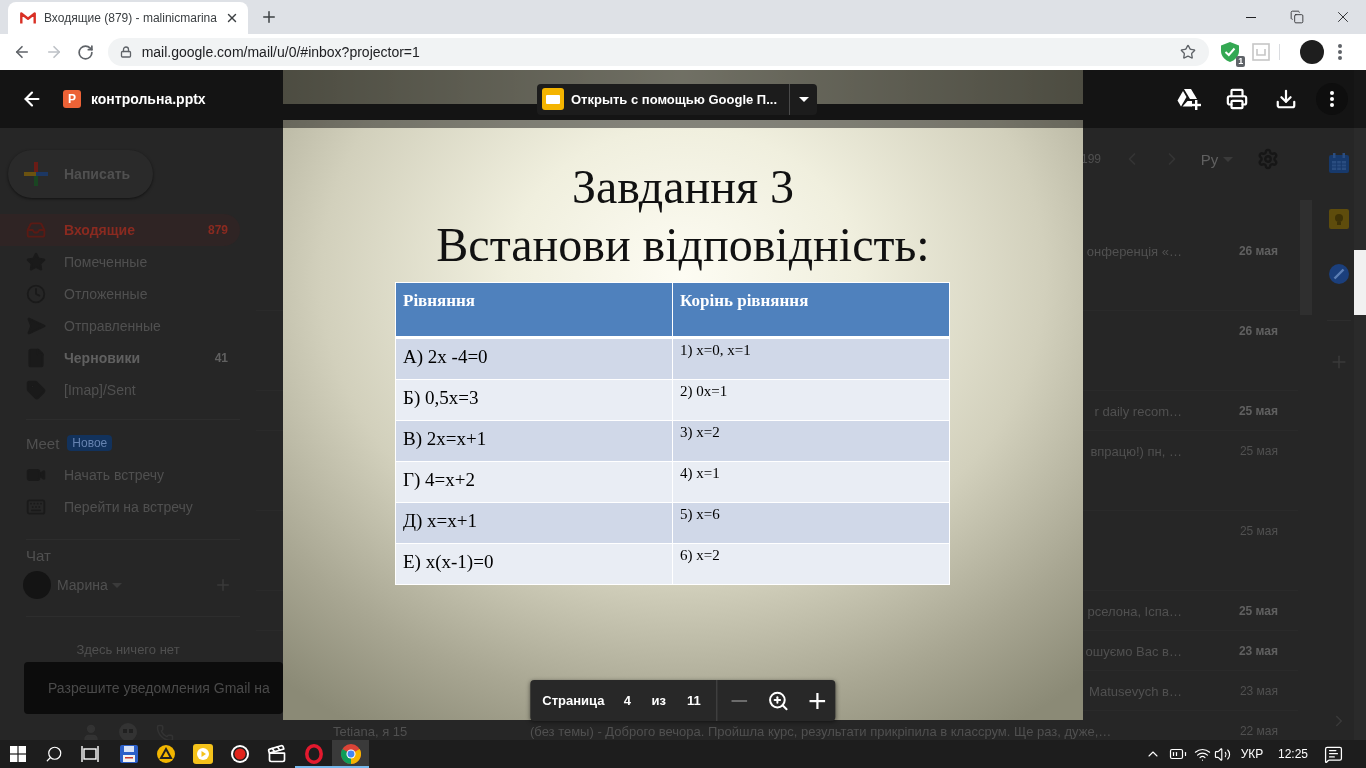 Image resolution: width=1366 pixels, height=768 pixels. Describe the element at coordinates (534, 564) in the screenshot. I see `table-cell: Е) x(x-1)=0` at that location.